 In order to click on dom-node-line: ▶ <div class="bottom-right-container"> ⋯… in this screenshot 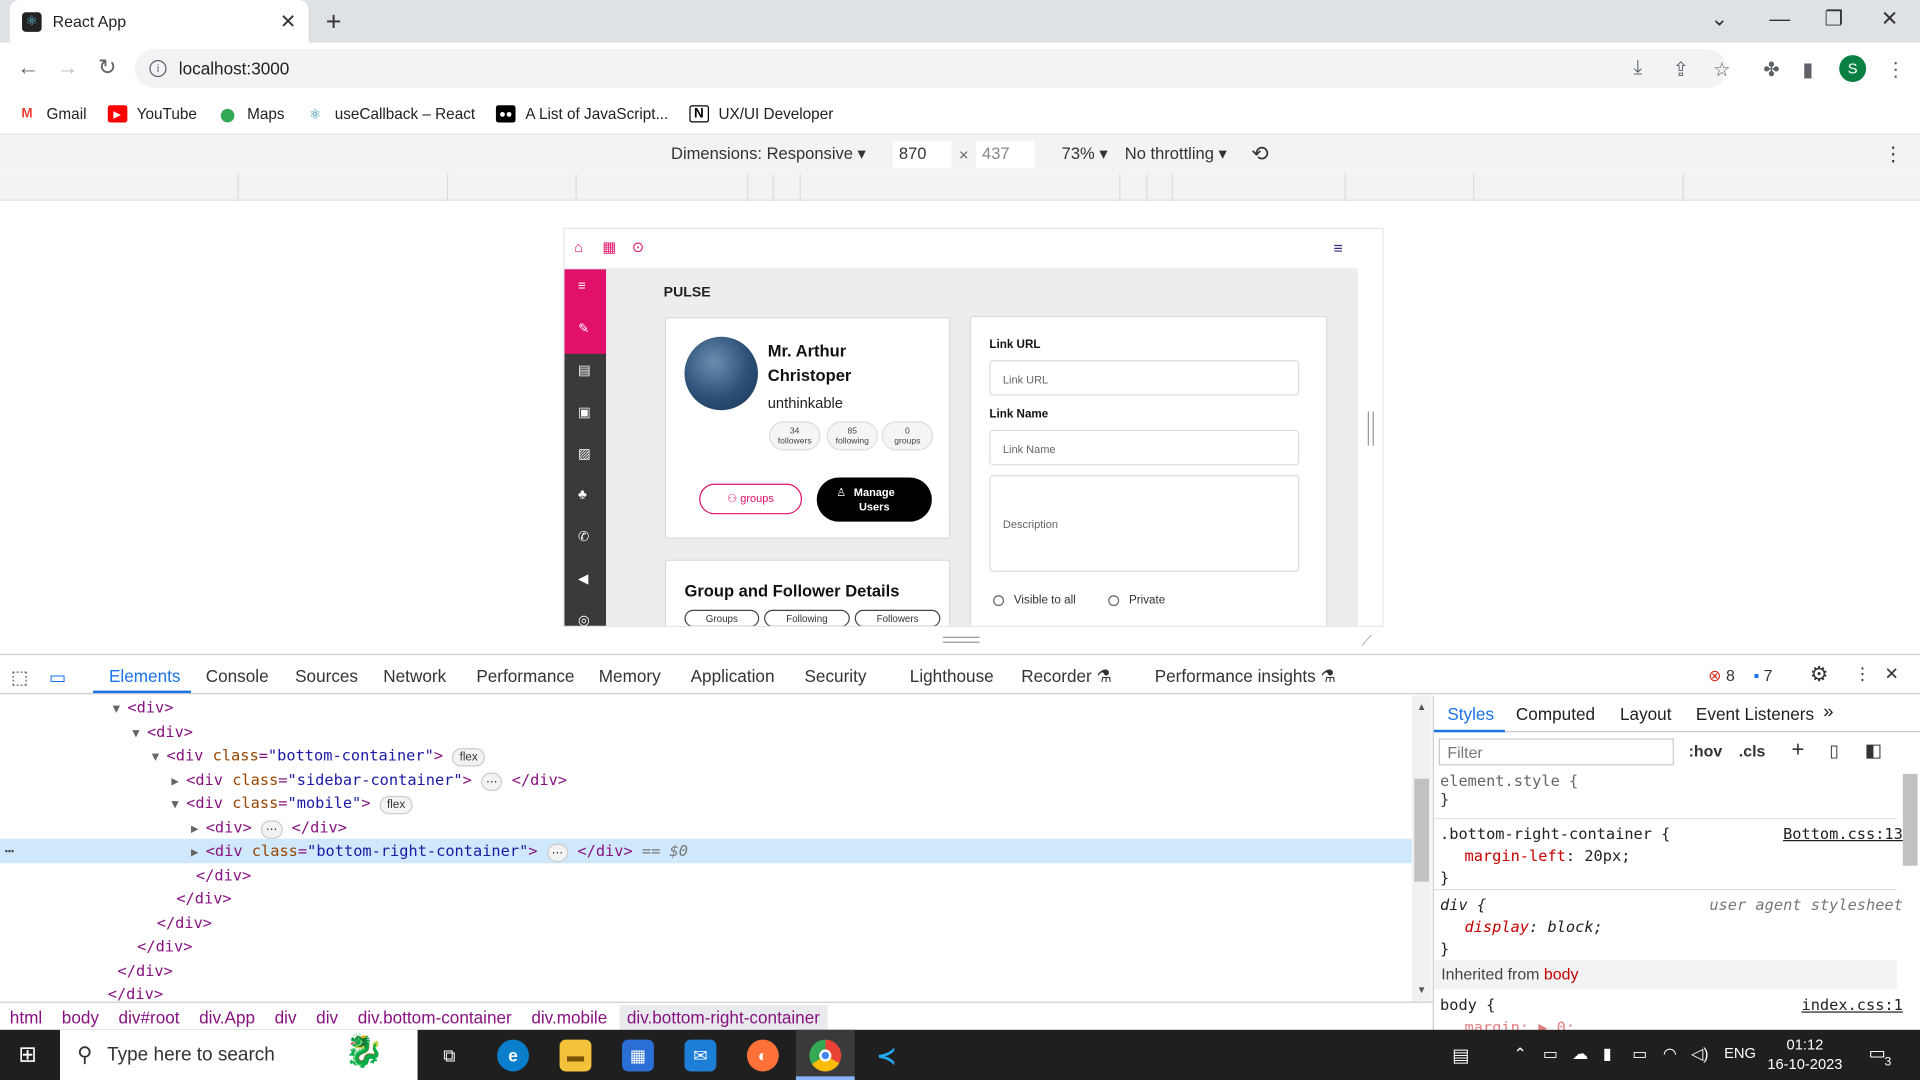, I will do `click(706, 850)`.